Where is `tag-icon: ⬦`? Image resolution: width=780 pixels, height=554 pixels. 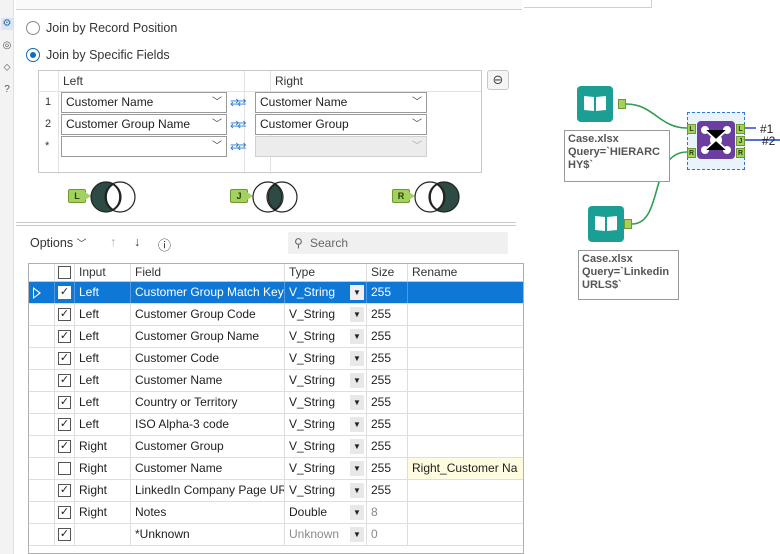 tag-icon: ⬦ is located at coordinates (7, 68).